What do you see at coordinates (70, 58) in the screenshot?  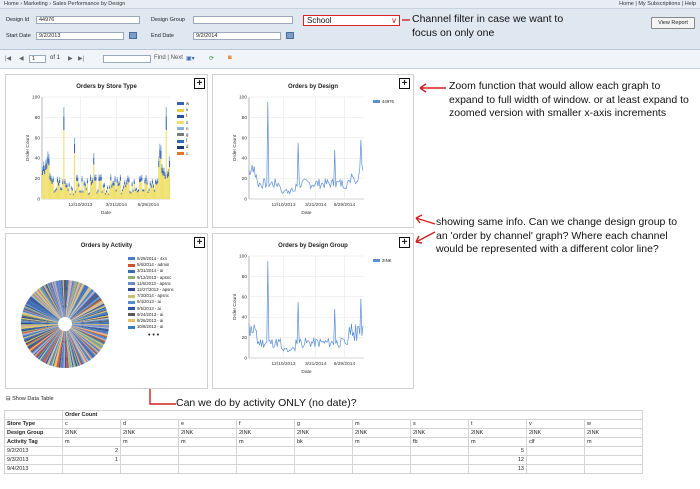 I see `next-page-icon: ▶` at bounding box center [70, 58].